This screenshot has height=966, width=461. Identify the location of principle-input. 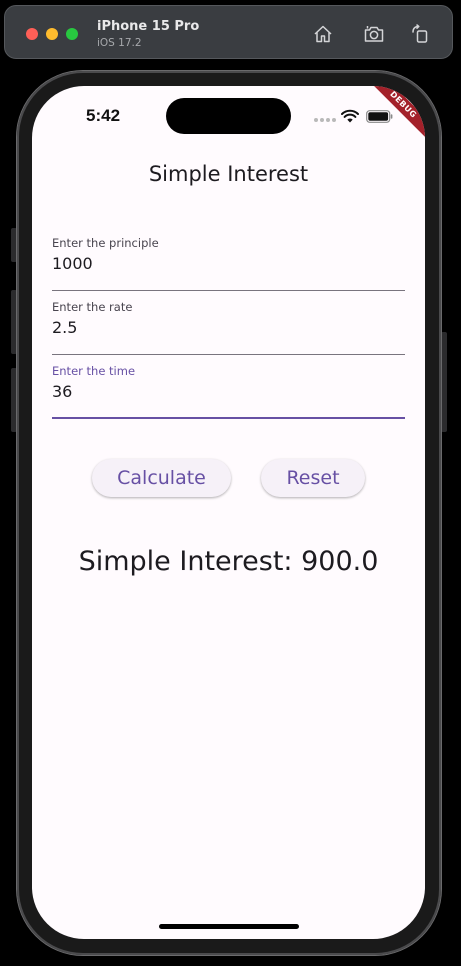
(228, 263).